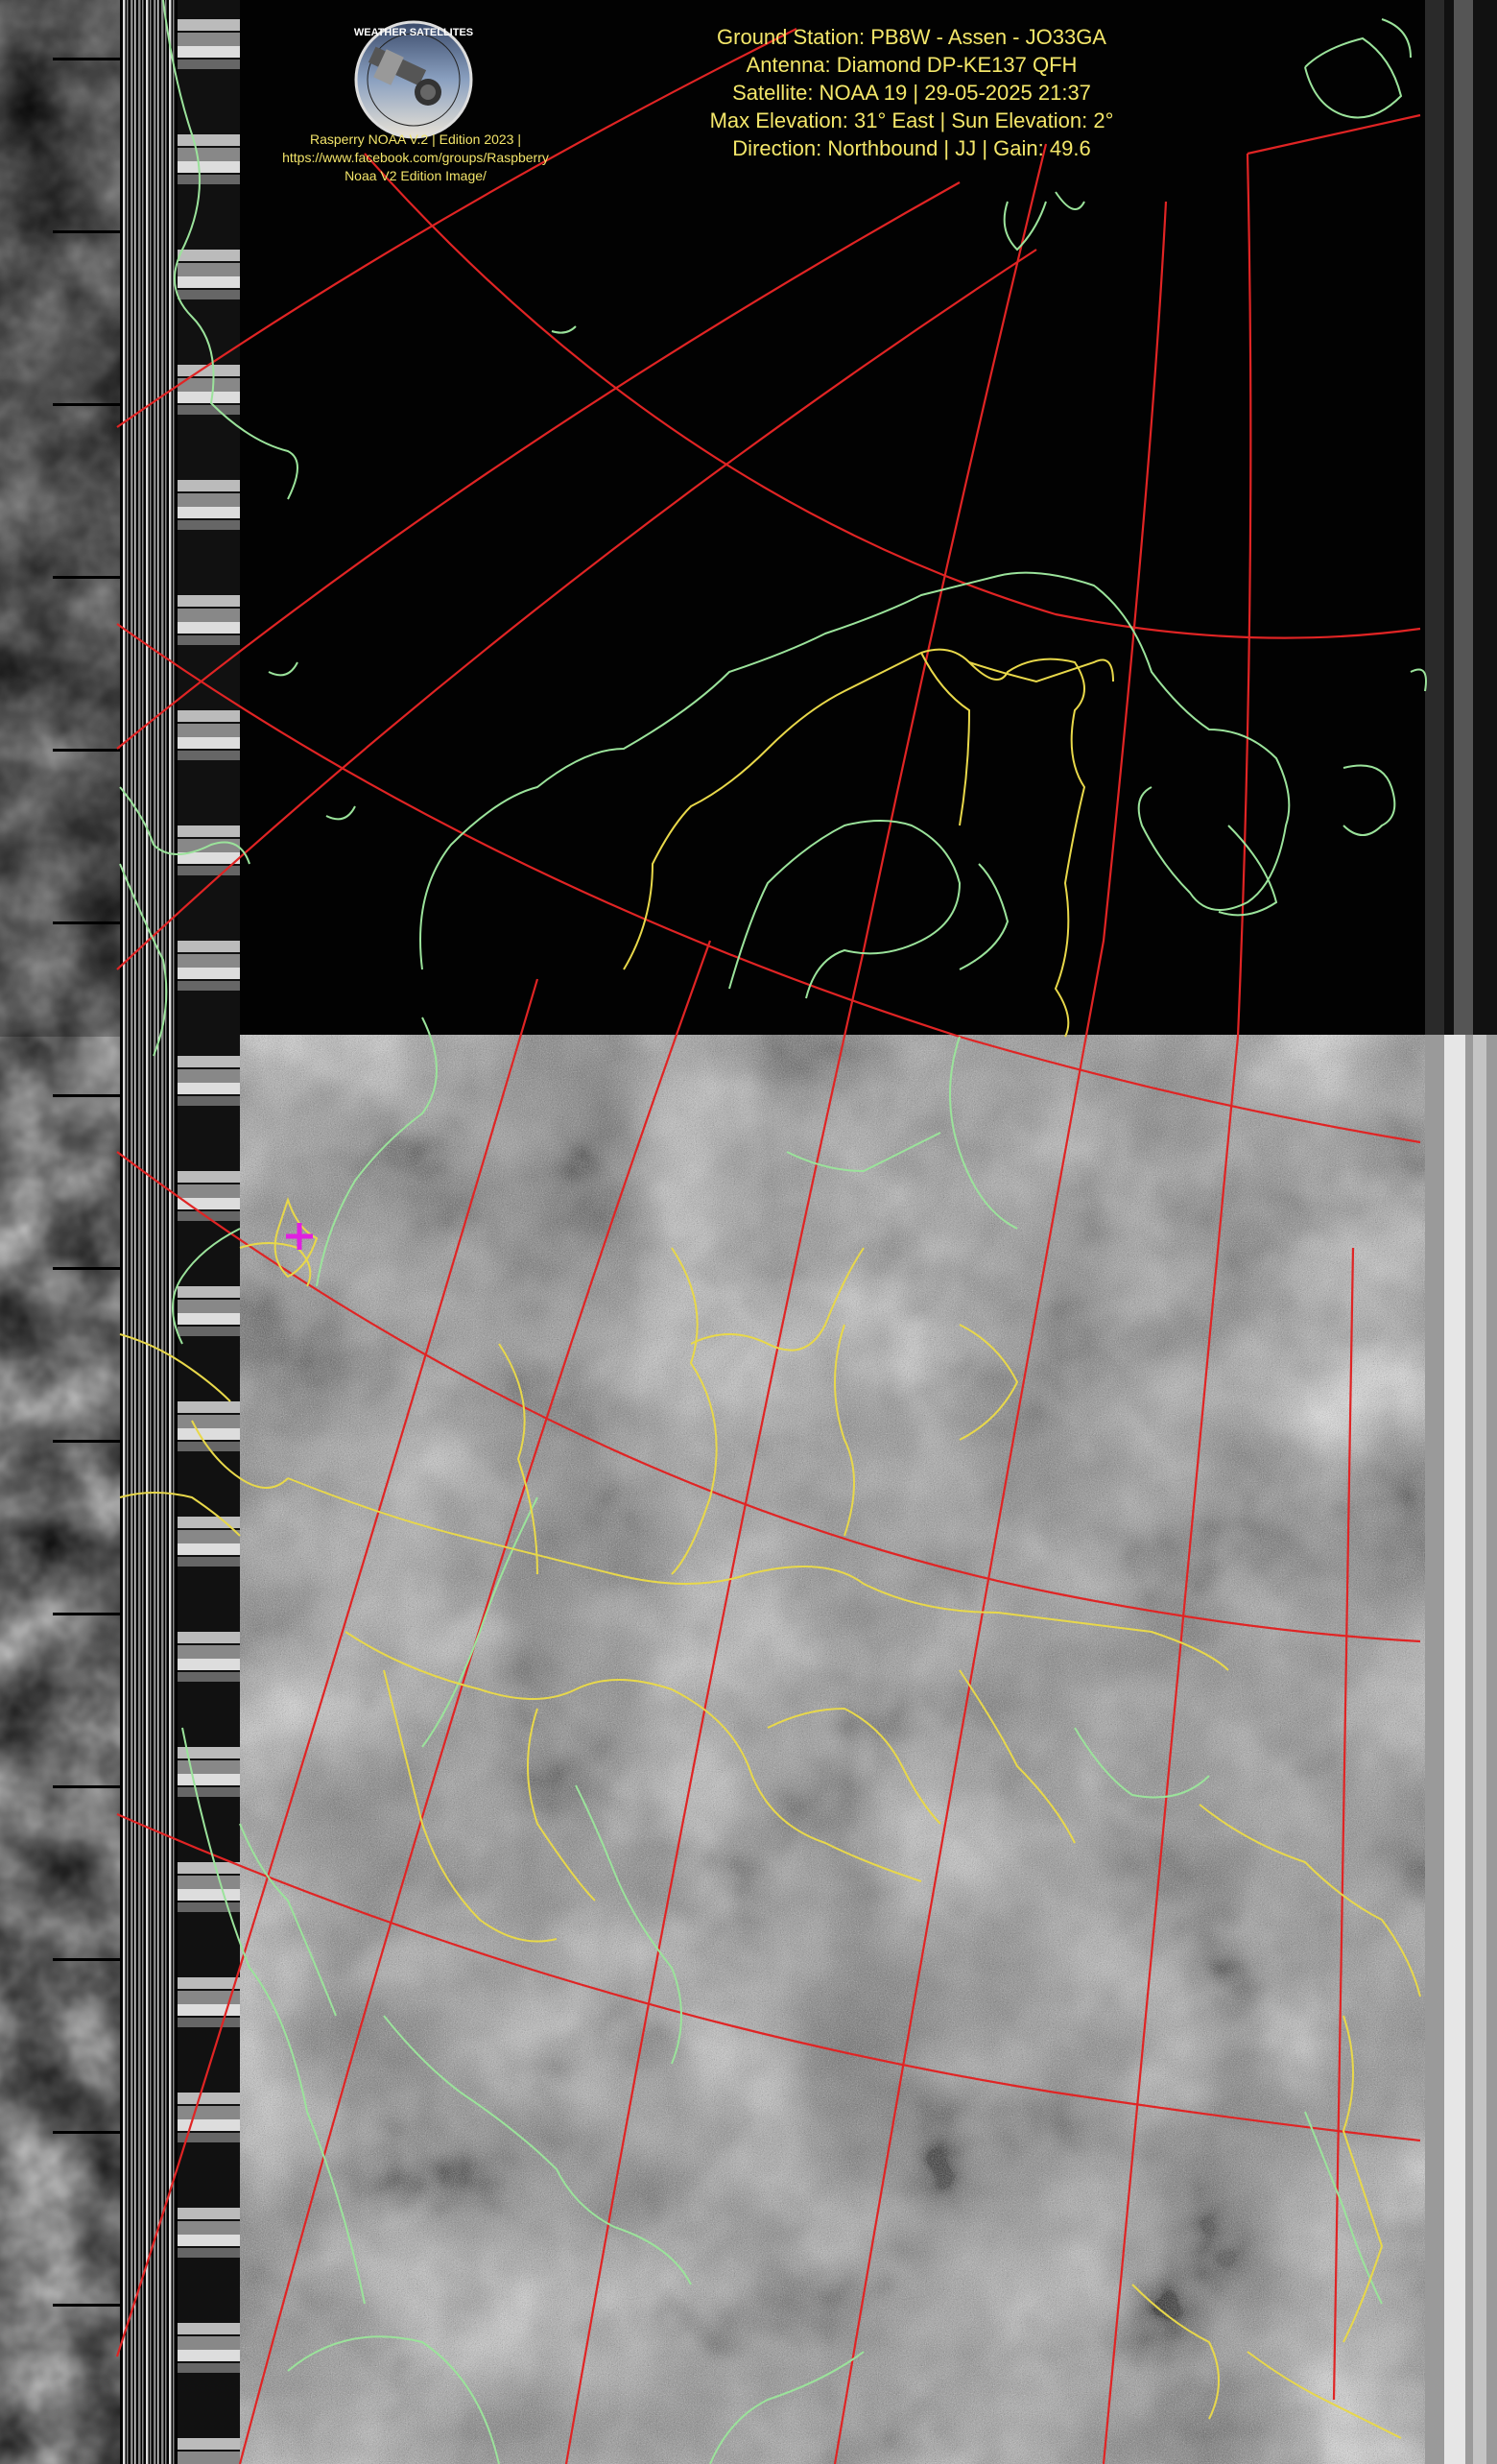 This screenshot has height=2464, width=1497. Describe the element at coordinates (416, 175) in the screenshot. I see `logo-line-3: Noaa V2 Edition Image/` at that location.